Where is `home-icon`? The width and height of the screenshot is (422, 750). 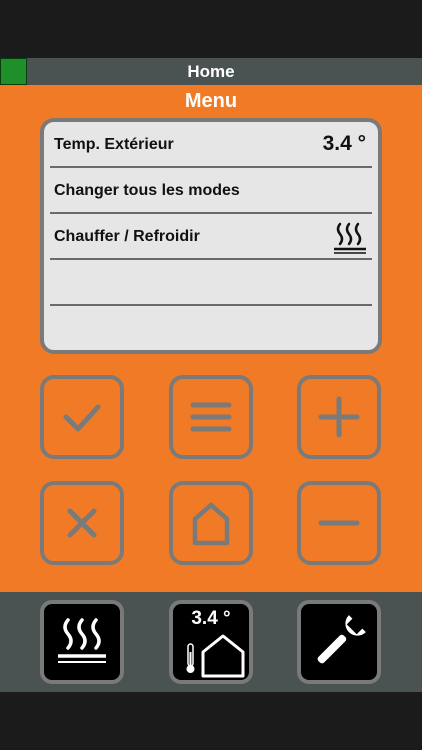
home-icon is located at coordinates (211, 524).